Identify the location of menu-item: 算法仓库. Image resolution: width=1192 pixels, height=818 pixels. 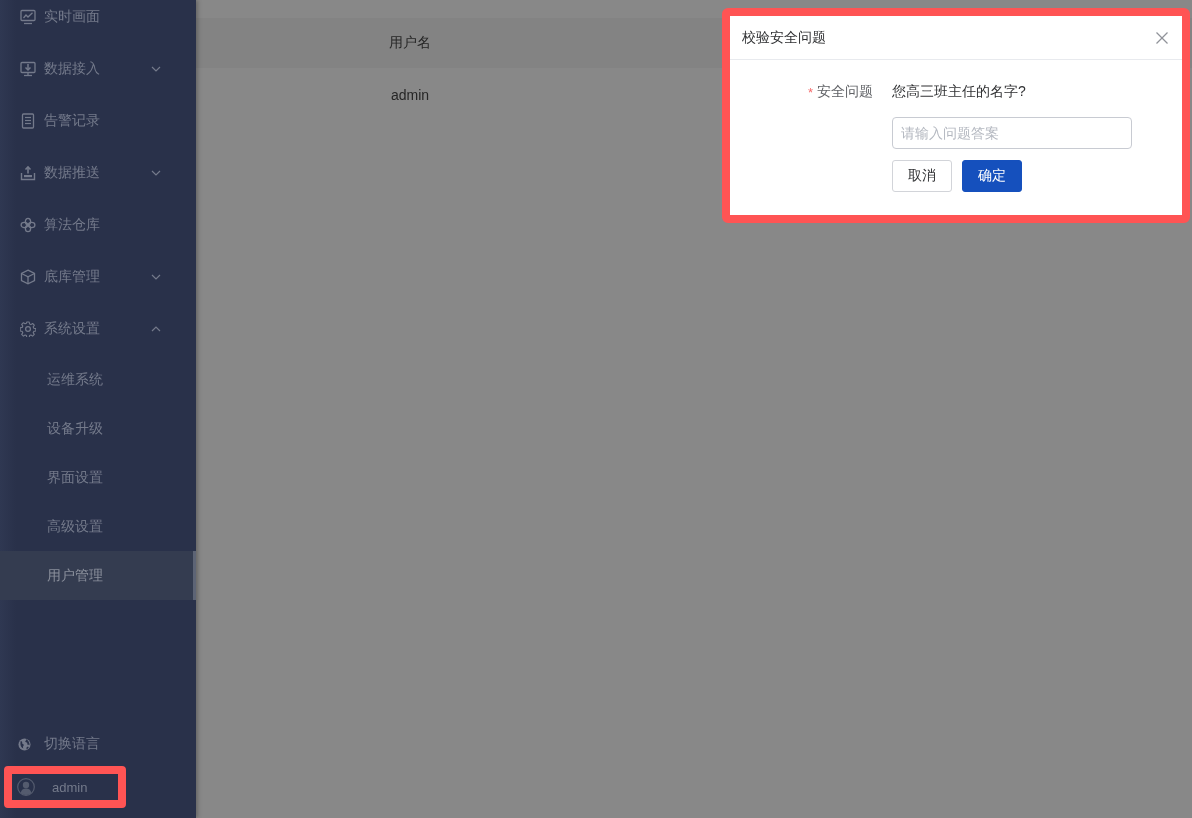
(98, 225).